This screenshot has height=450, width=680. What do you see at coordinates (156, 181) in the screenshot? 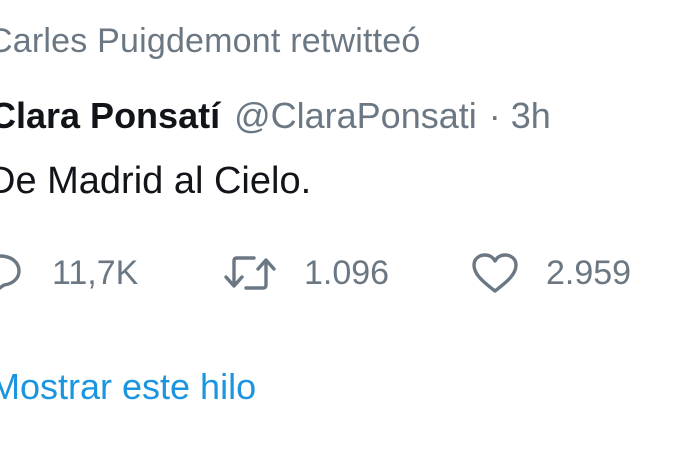
I see `tweet-text: De Madrid al Cielo.` at bounding box center [156, 181].